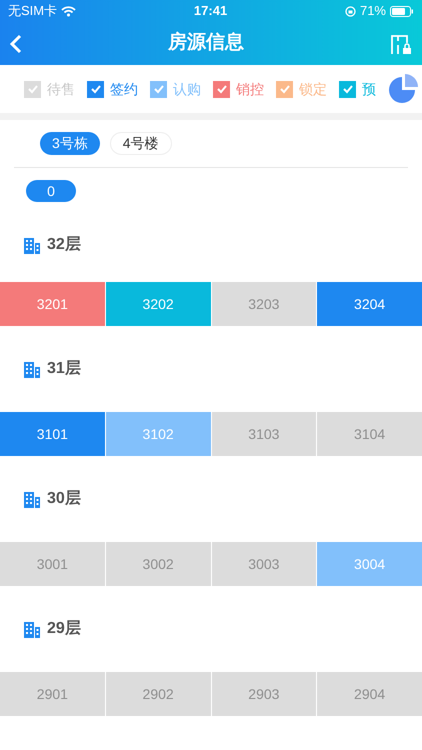  What do you see at coordinates (64, 499) in the screenshot?
I see `floor-label: 30层` at bounding box center [64, 499].